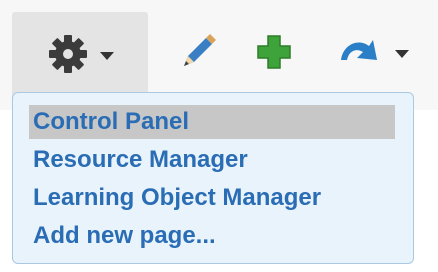 The width and height of the screenshot is (438, 272). I want to click on menu-item-resource-manager: Resource Manager, so click(140, 160).